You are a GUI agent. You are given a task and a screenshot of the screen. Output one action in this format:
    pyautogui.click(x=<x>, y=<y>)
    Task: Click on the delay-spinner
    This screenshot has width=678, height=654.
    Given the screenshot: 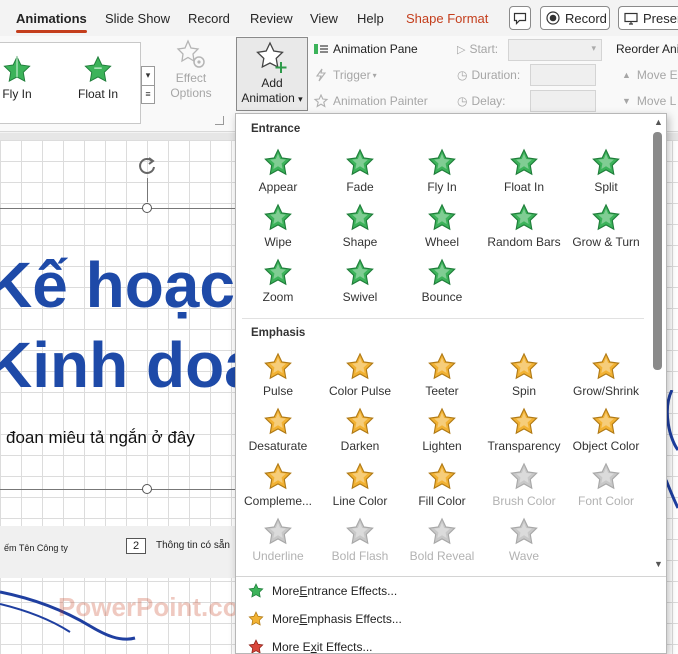 What is the action you would take?
    pyautogui.click(x=563, y=101)
    